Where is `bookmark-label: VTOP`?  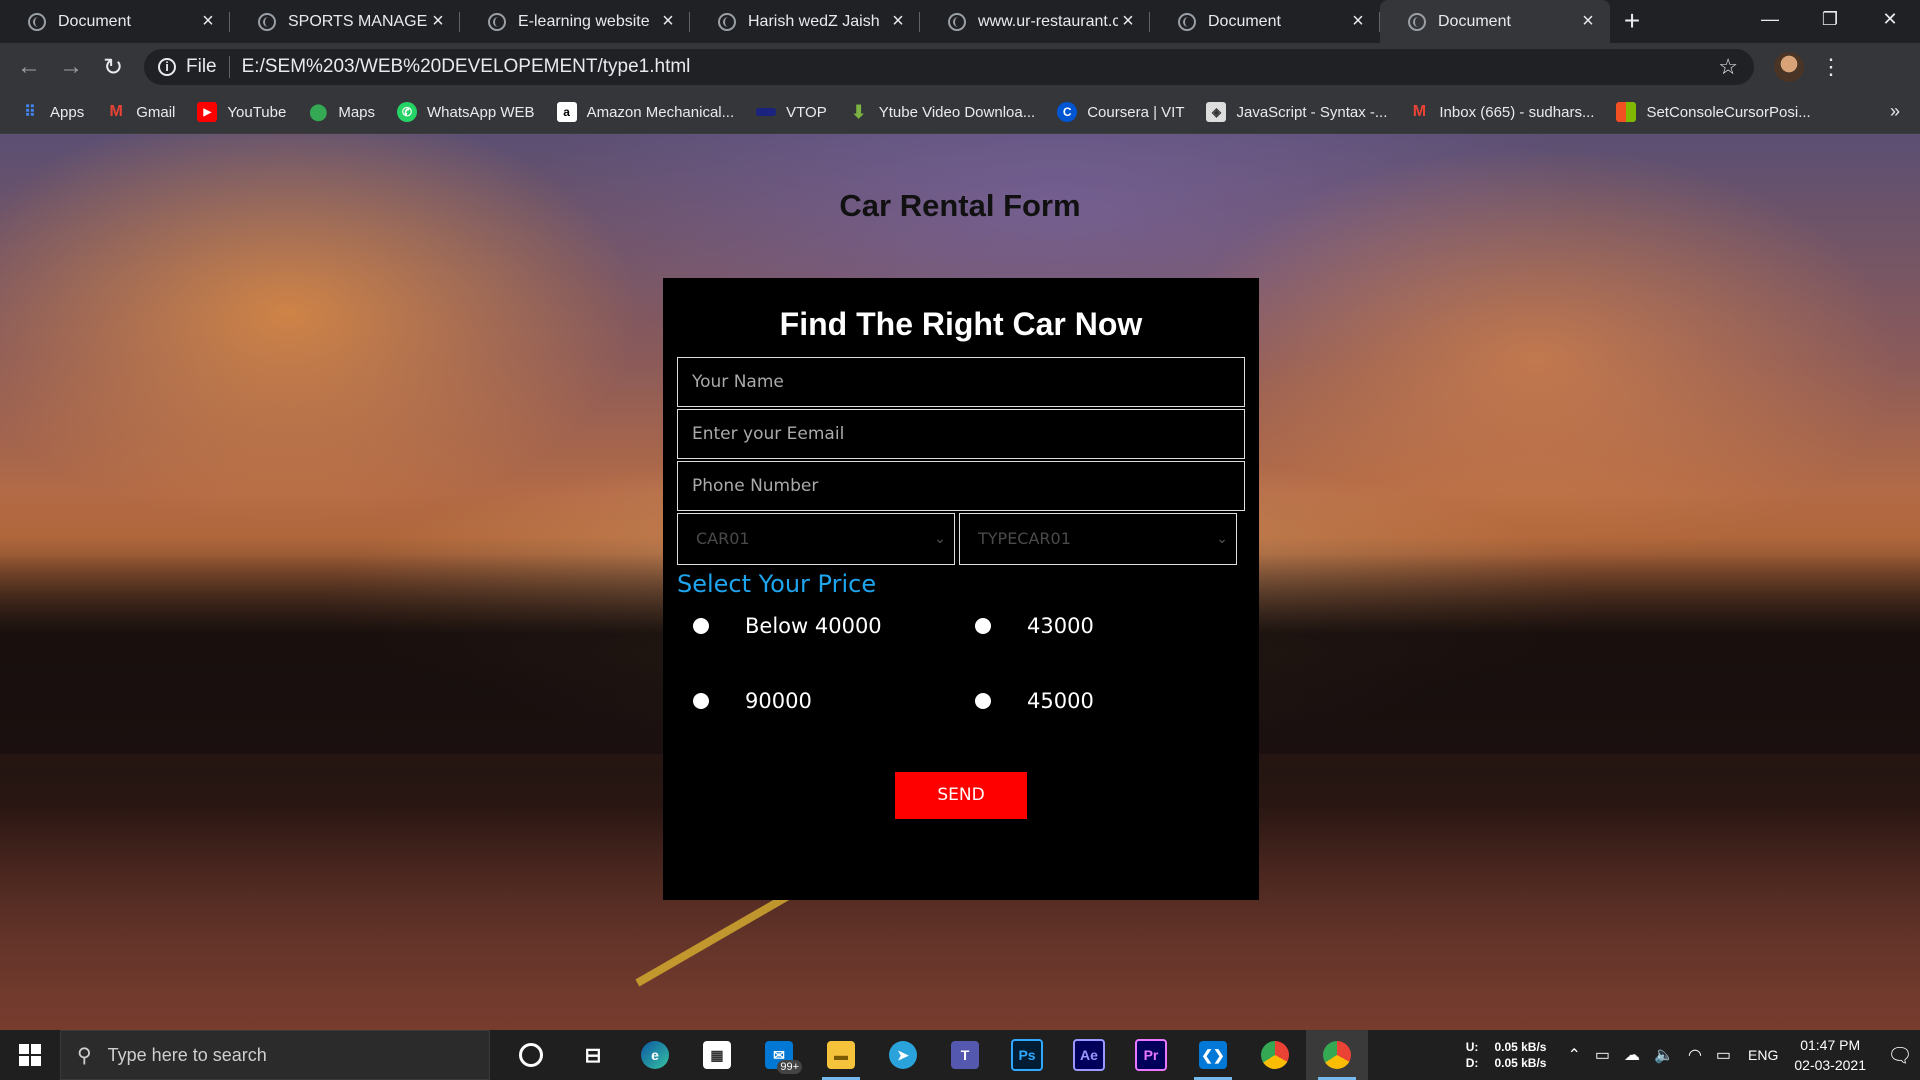 bookmark-label: VTOP is located at coordinates (806, 112).